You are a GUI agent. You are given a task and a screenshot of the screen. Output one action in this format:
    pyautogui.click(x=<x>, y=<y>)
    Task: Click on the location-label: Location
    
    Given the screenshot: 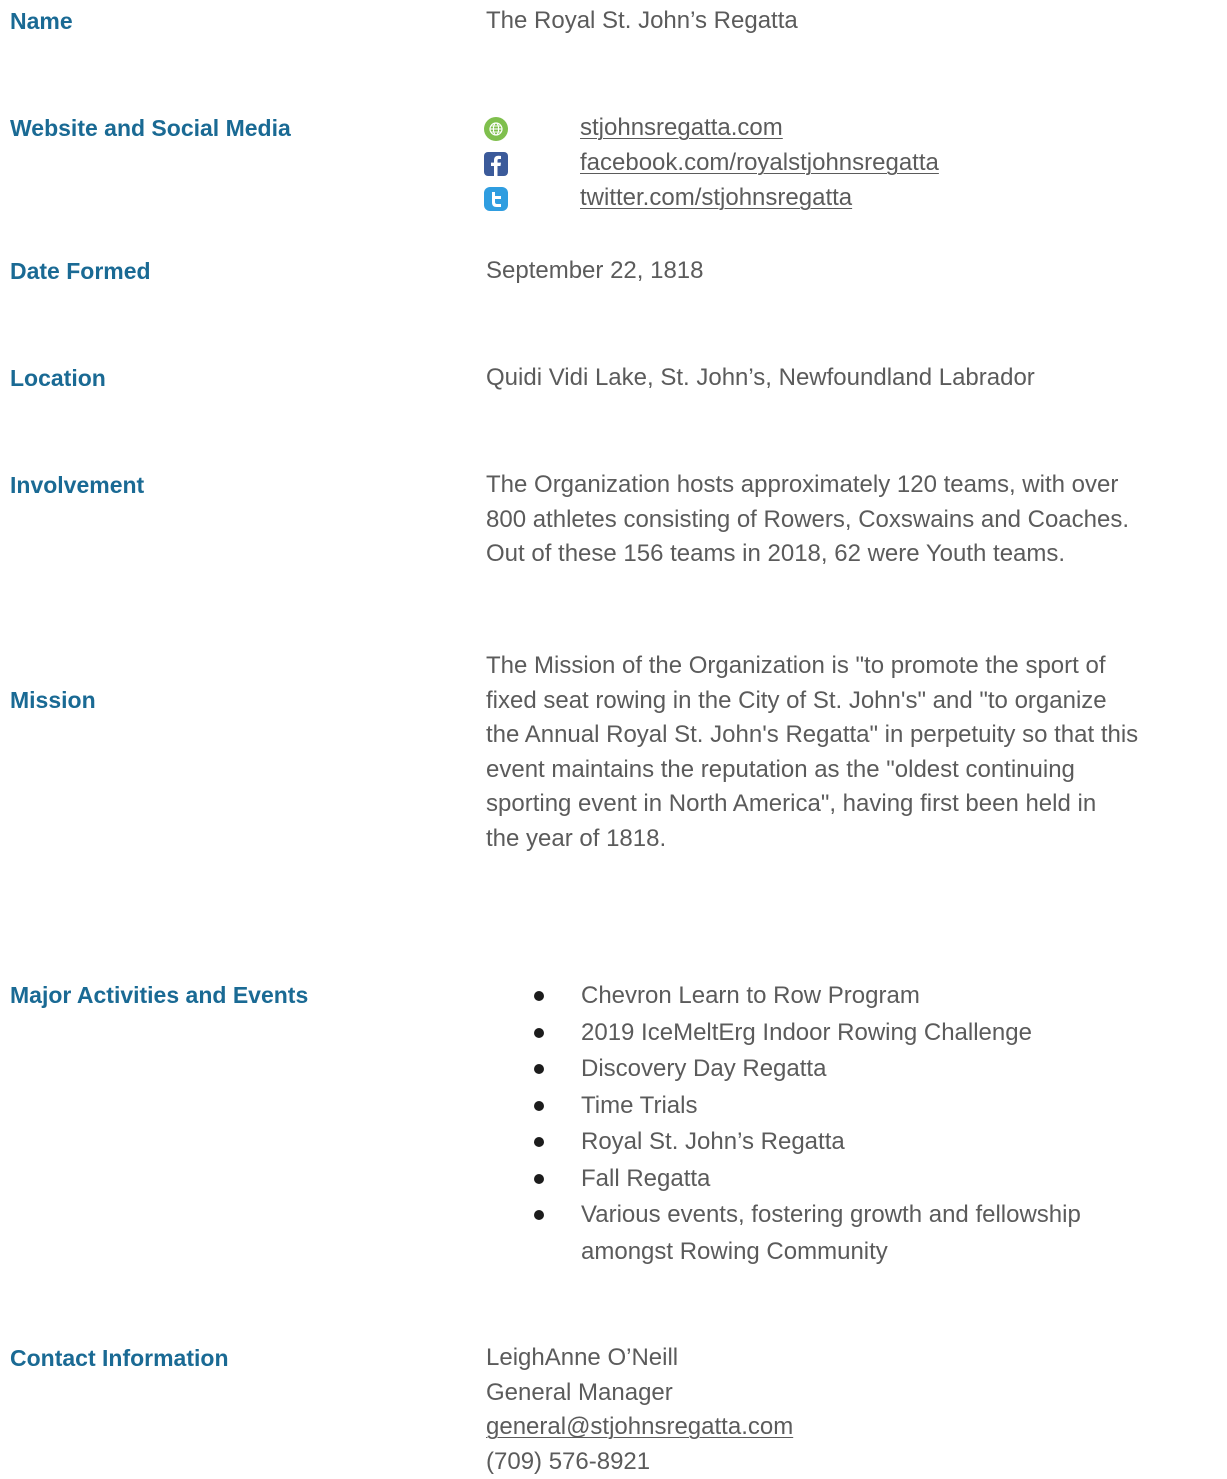 What is the action you would take?
    pyautogui.click(x=58, y=378)
    